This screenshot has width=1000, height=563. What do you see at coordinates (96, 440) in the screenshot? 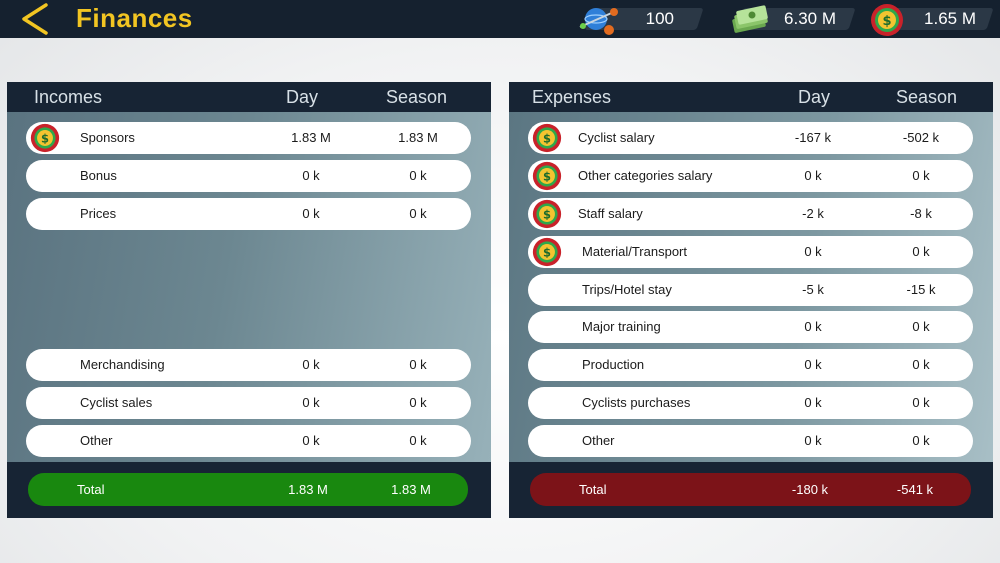
I see `income-label: Other` at bounding box center [96, 440].